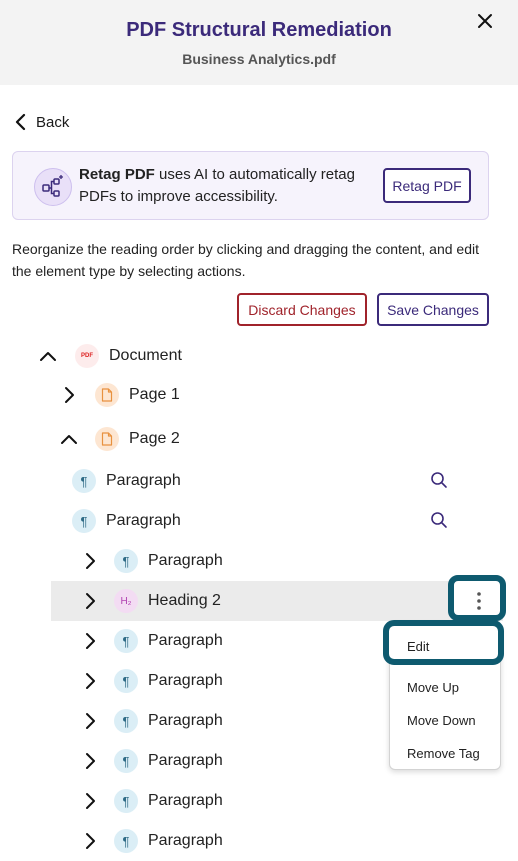  I want to click on tree-item-label: Heading 2, so click(184, 600).